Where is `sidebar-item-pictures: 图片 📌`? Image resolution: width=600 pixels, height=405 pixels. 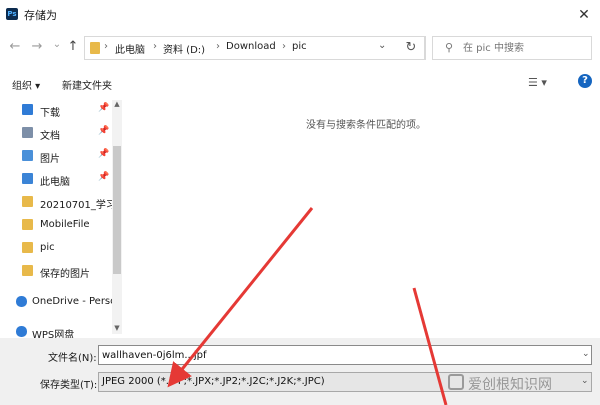
sidebar-item-pictures: 图片 📌 is located at coordinates (56, 156).